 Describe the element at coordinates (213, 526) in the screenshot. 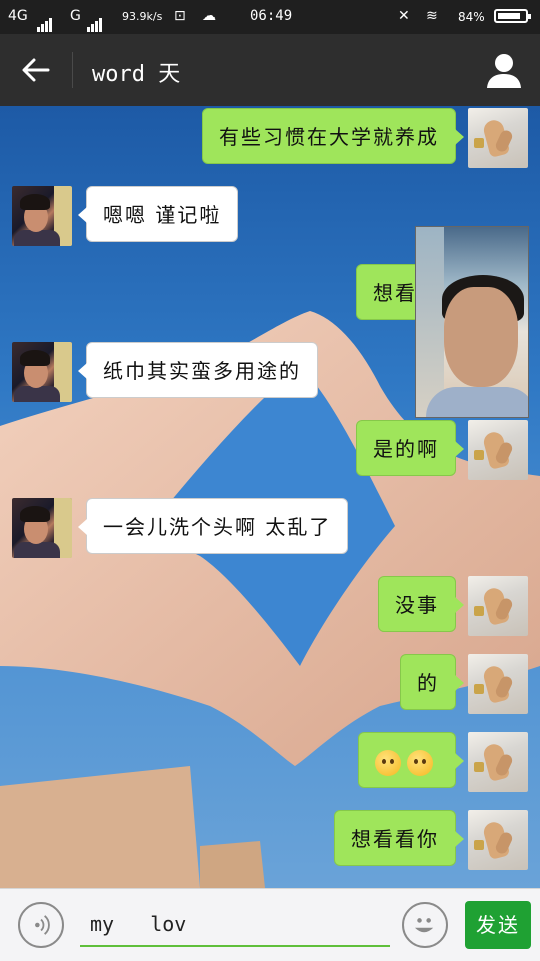

I see `message-bubble: 一会儿洗个头啊 太乱了` at that location.